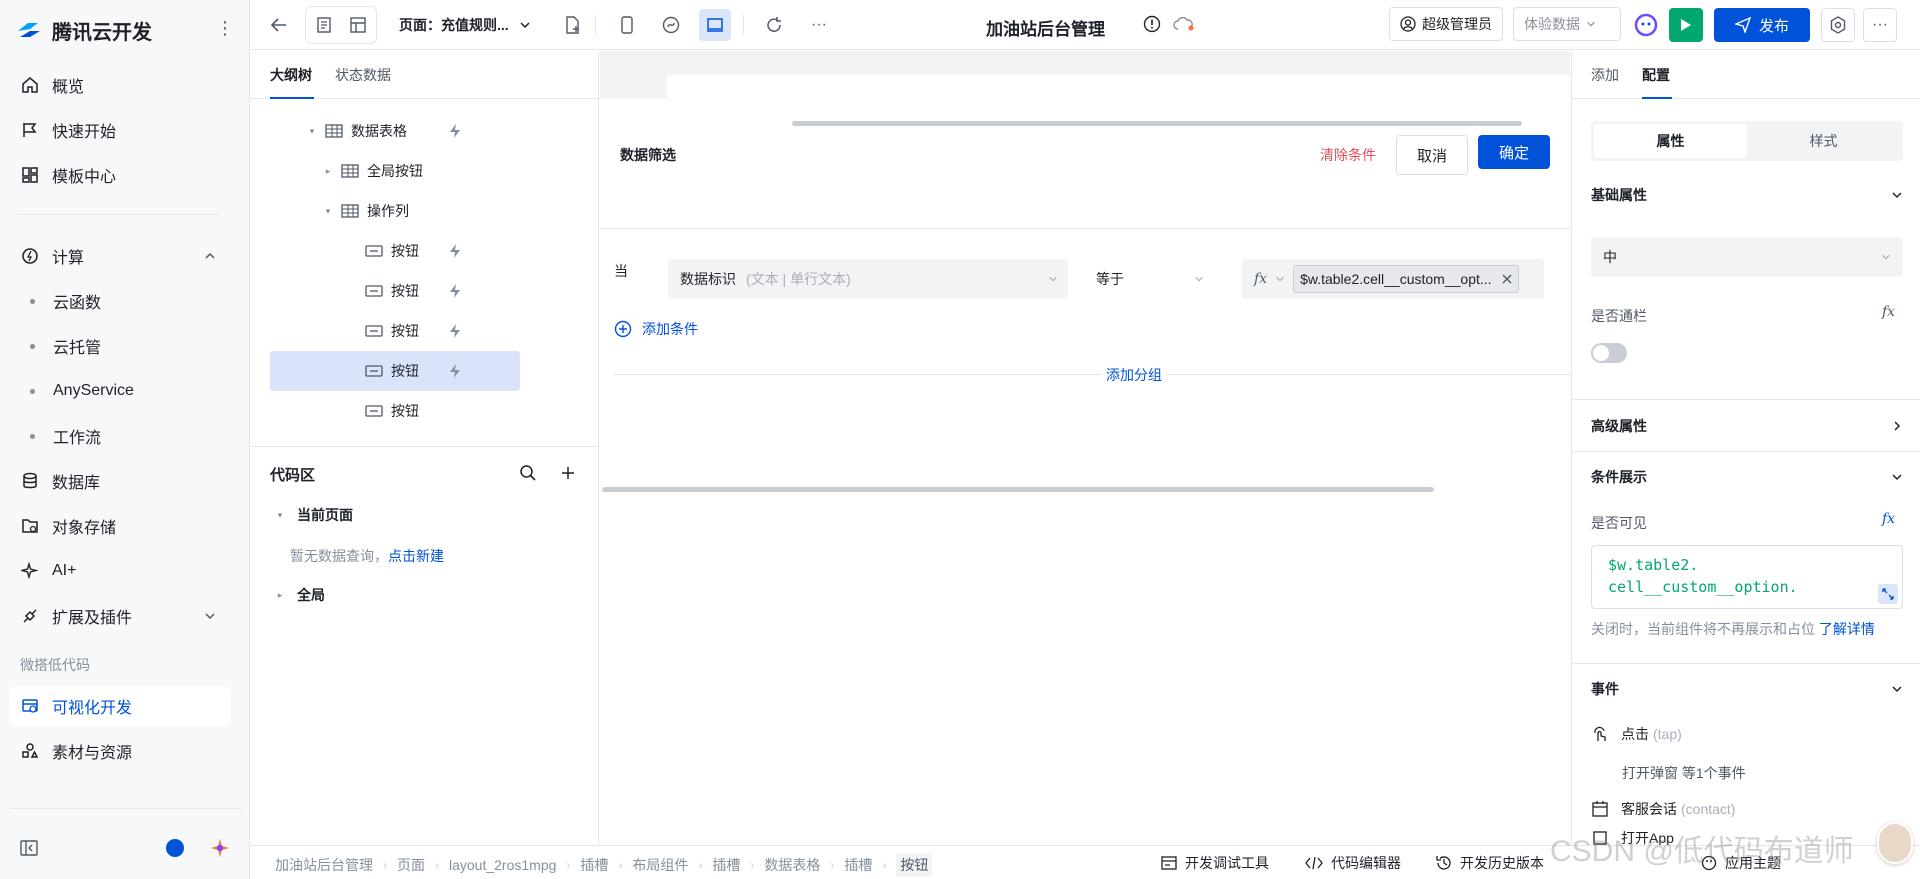  What do you see at coordinates (1670, 141) in the screenshot?
I see `segment-properties: 属性` at bounding box center [1670, 141].